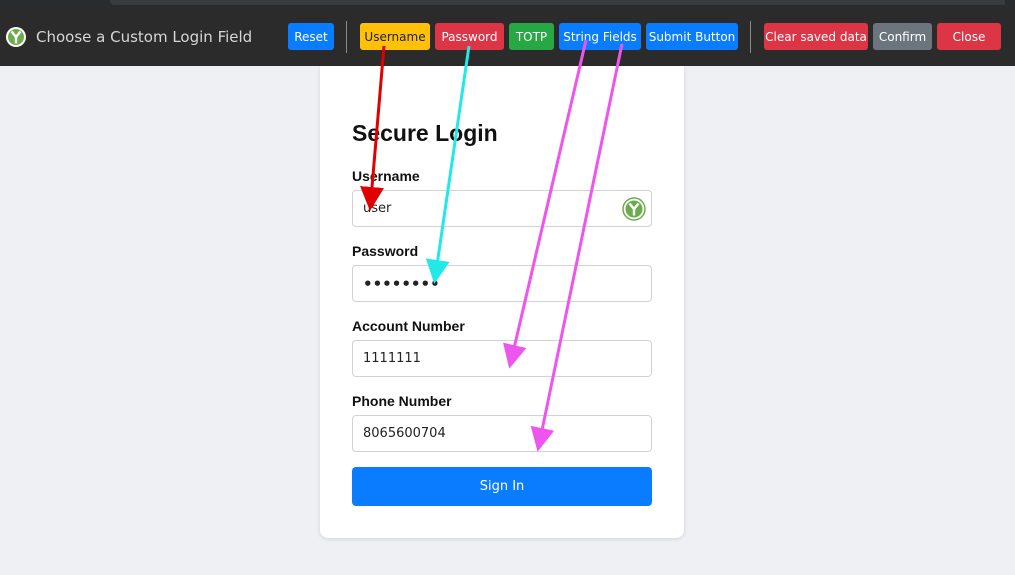  Describe the element at coordinates (692, 36) in the screenshot. I see `submit-button-button: Submit Button` at that location.